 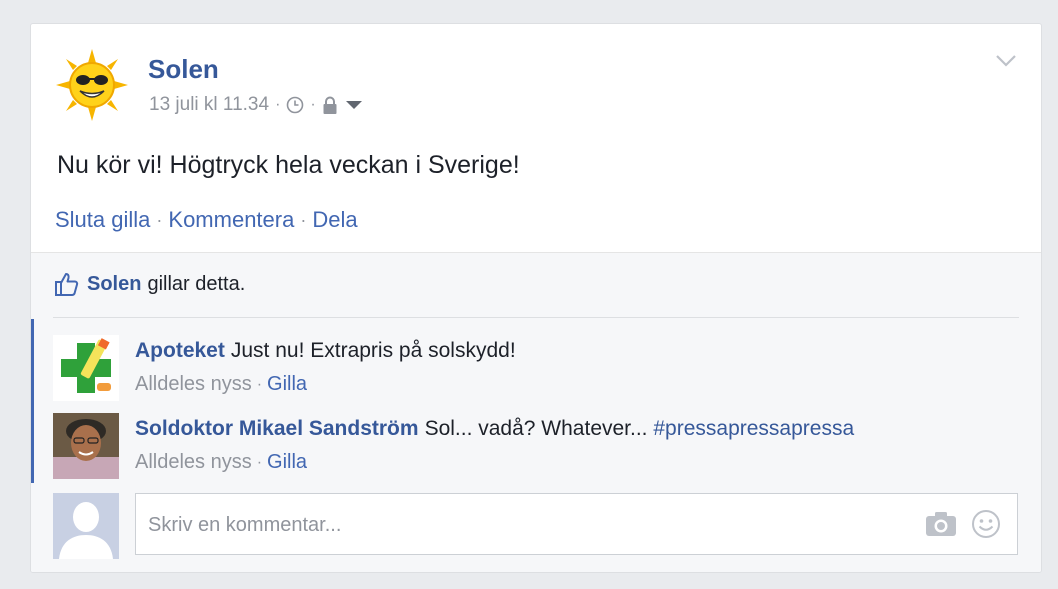 What do you see at coordinates (295, 105) in the screenshot?
I see `clock-icon` at bounding box center [295, 105].